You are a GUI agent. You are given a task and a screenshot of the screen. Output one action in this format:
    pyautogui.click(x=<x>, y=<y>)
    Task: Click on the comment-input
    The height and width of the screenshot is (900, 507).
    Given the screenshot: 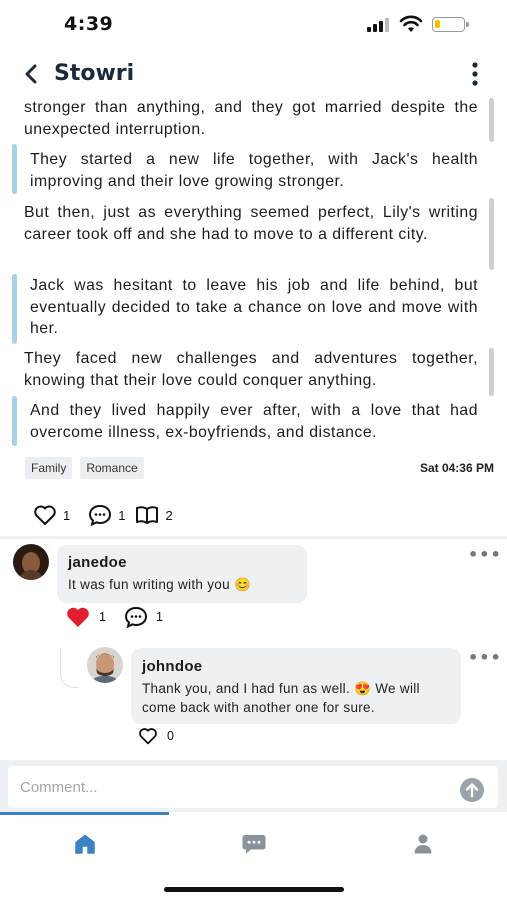 What is the action you would take?
    pyautogui.click(x=230, y=787)
    